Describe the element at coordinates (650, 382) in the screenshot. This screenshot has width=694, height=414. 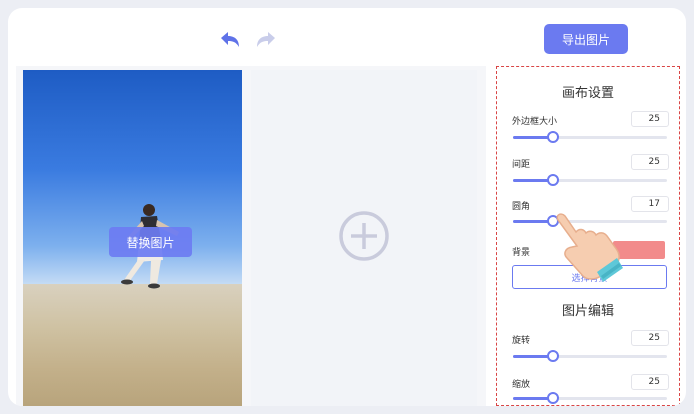
I see `scale-input: 25` at that location.